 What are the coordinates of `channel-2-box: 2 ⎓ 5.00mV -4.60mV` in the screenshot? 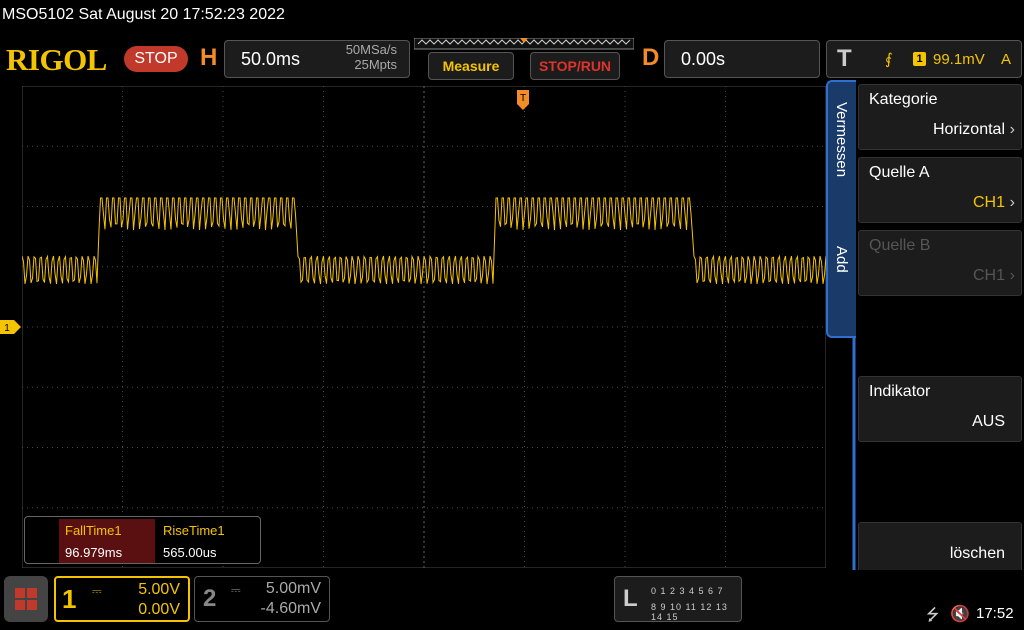 It's located at (262, 599).